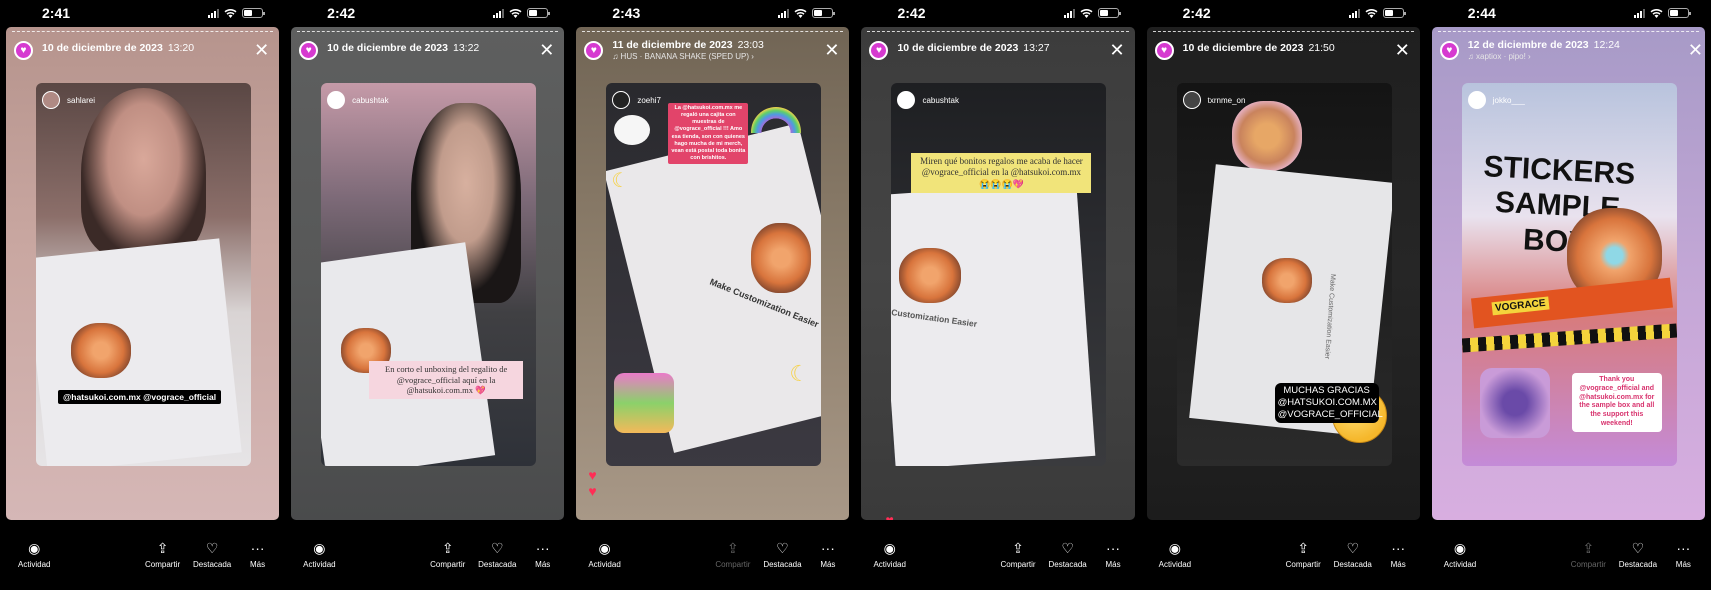 This screenshot has width=1711, height=590. What do you see at coordinates (592, 483) in the screenshot?
I see `reaction-hearts: ♥ ♥` at bounding box center [592, 483].